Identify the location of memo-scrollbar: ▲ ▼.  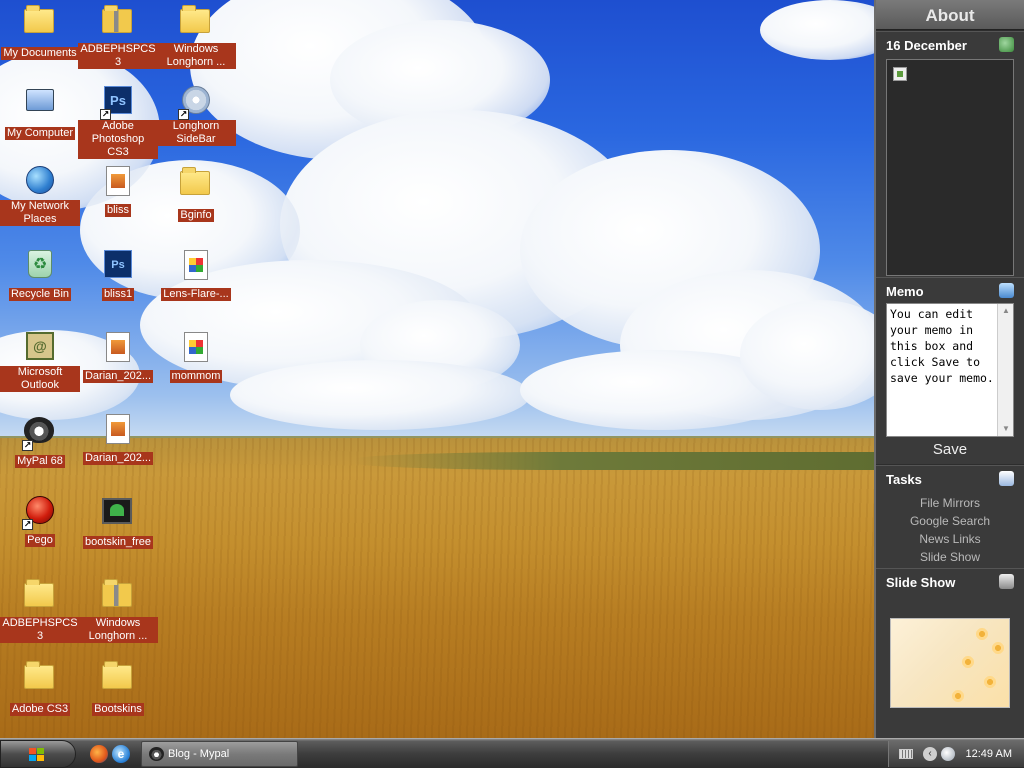
(1005, 370).